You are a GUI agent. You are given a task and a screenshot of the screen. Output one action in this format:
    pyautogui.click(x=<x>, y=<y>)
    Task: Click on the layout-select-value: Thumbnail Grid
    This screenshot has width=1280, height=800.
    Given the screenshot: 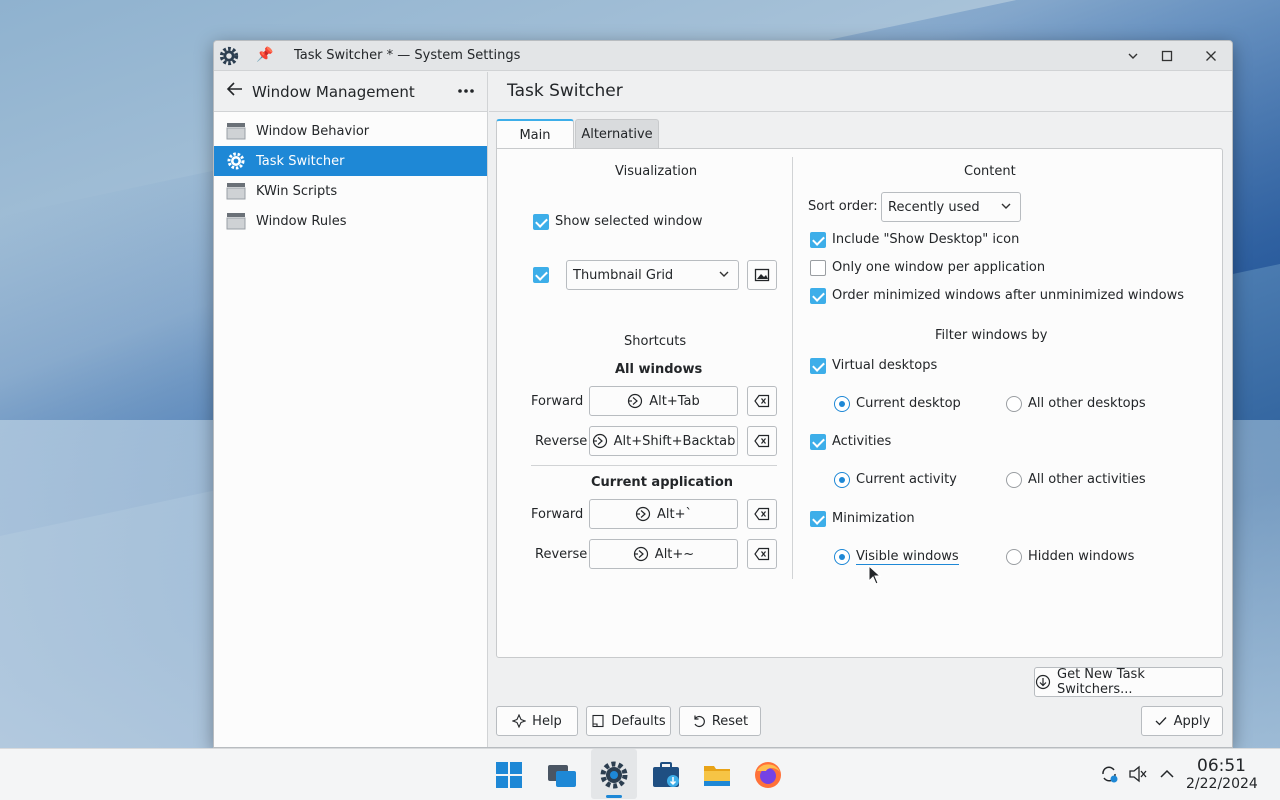 What is the action you would take?
    pyautogui.click(x=623, y=275)
    